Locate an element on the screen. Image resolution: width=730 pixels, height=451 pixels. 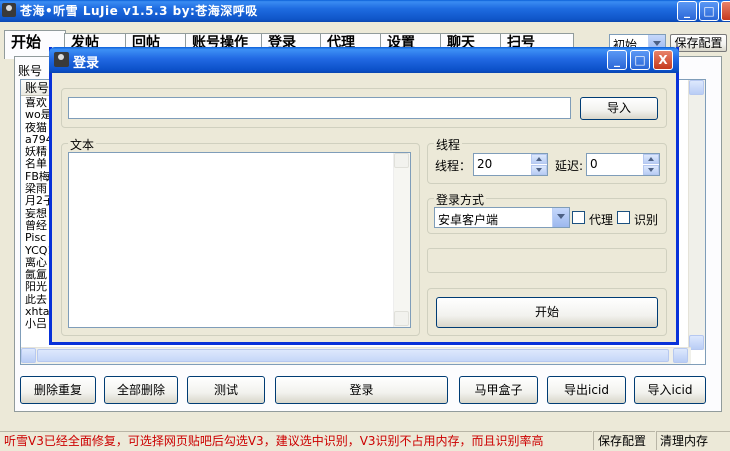
login-method-value: 安卓客户端 is located at coordinates (468, 220).